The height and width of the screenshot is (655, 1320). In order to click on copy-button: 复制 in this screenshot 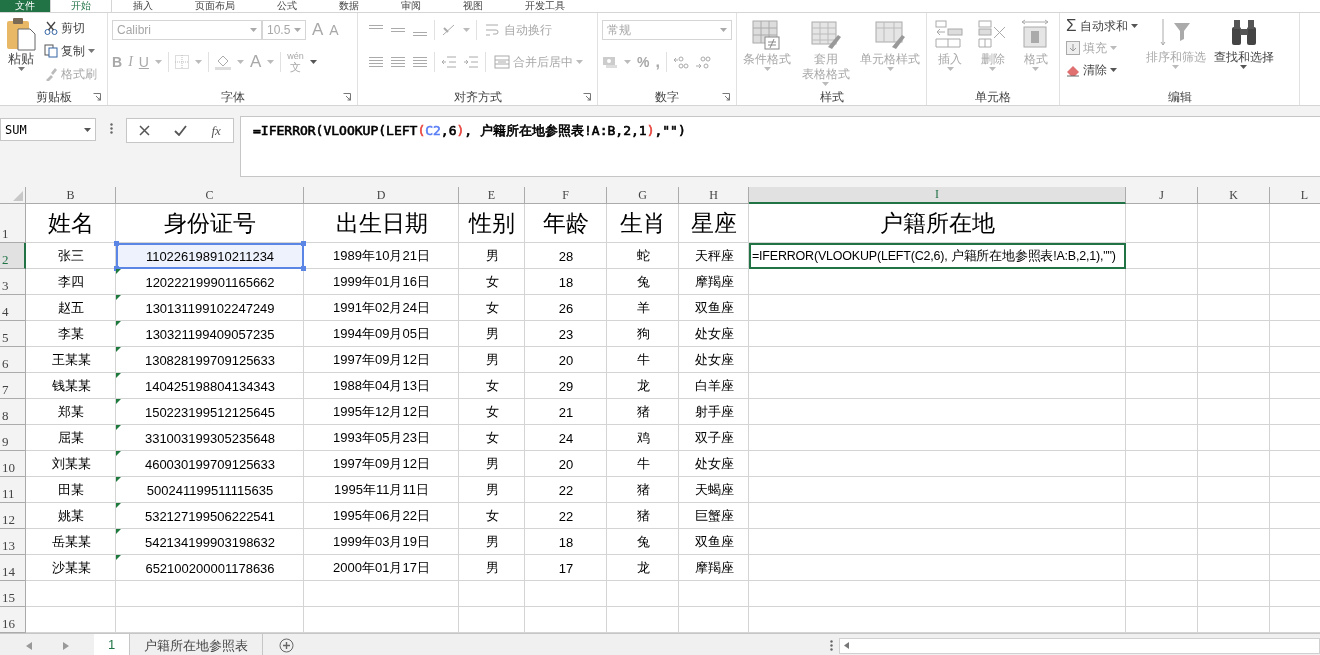, I will do `click(70, 51)`.